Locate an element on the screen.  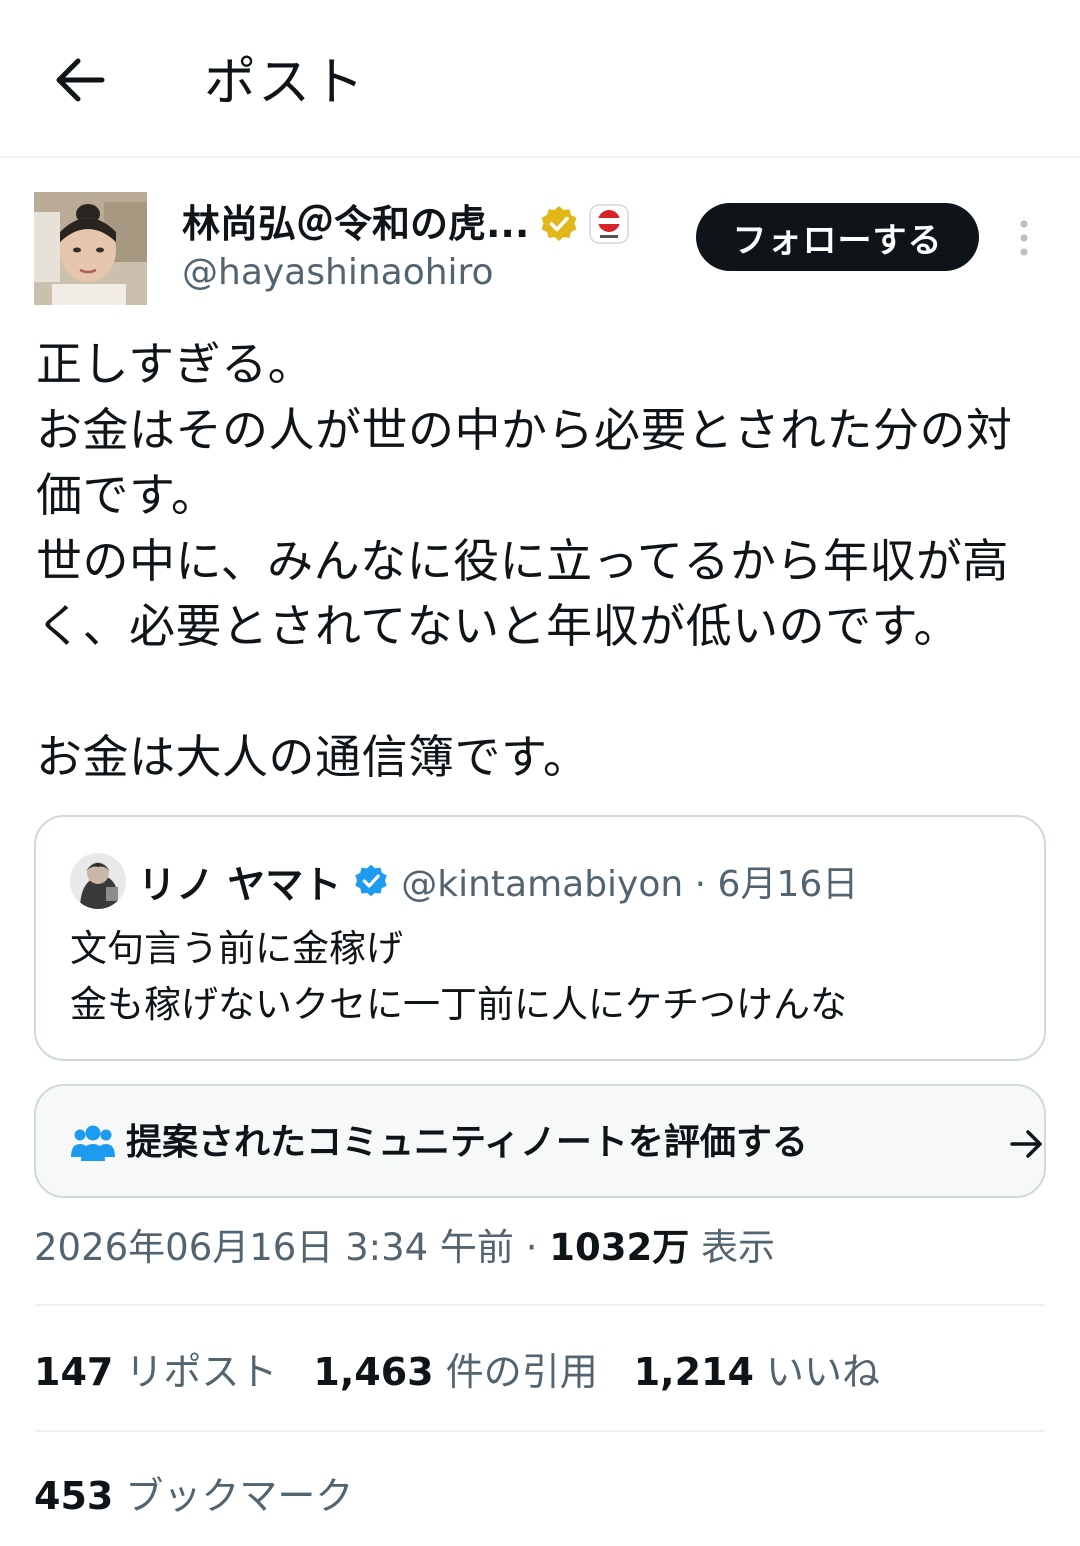
bookmarks-label: ブックマーク is located at coordinates (233, 1496).